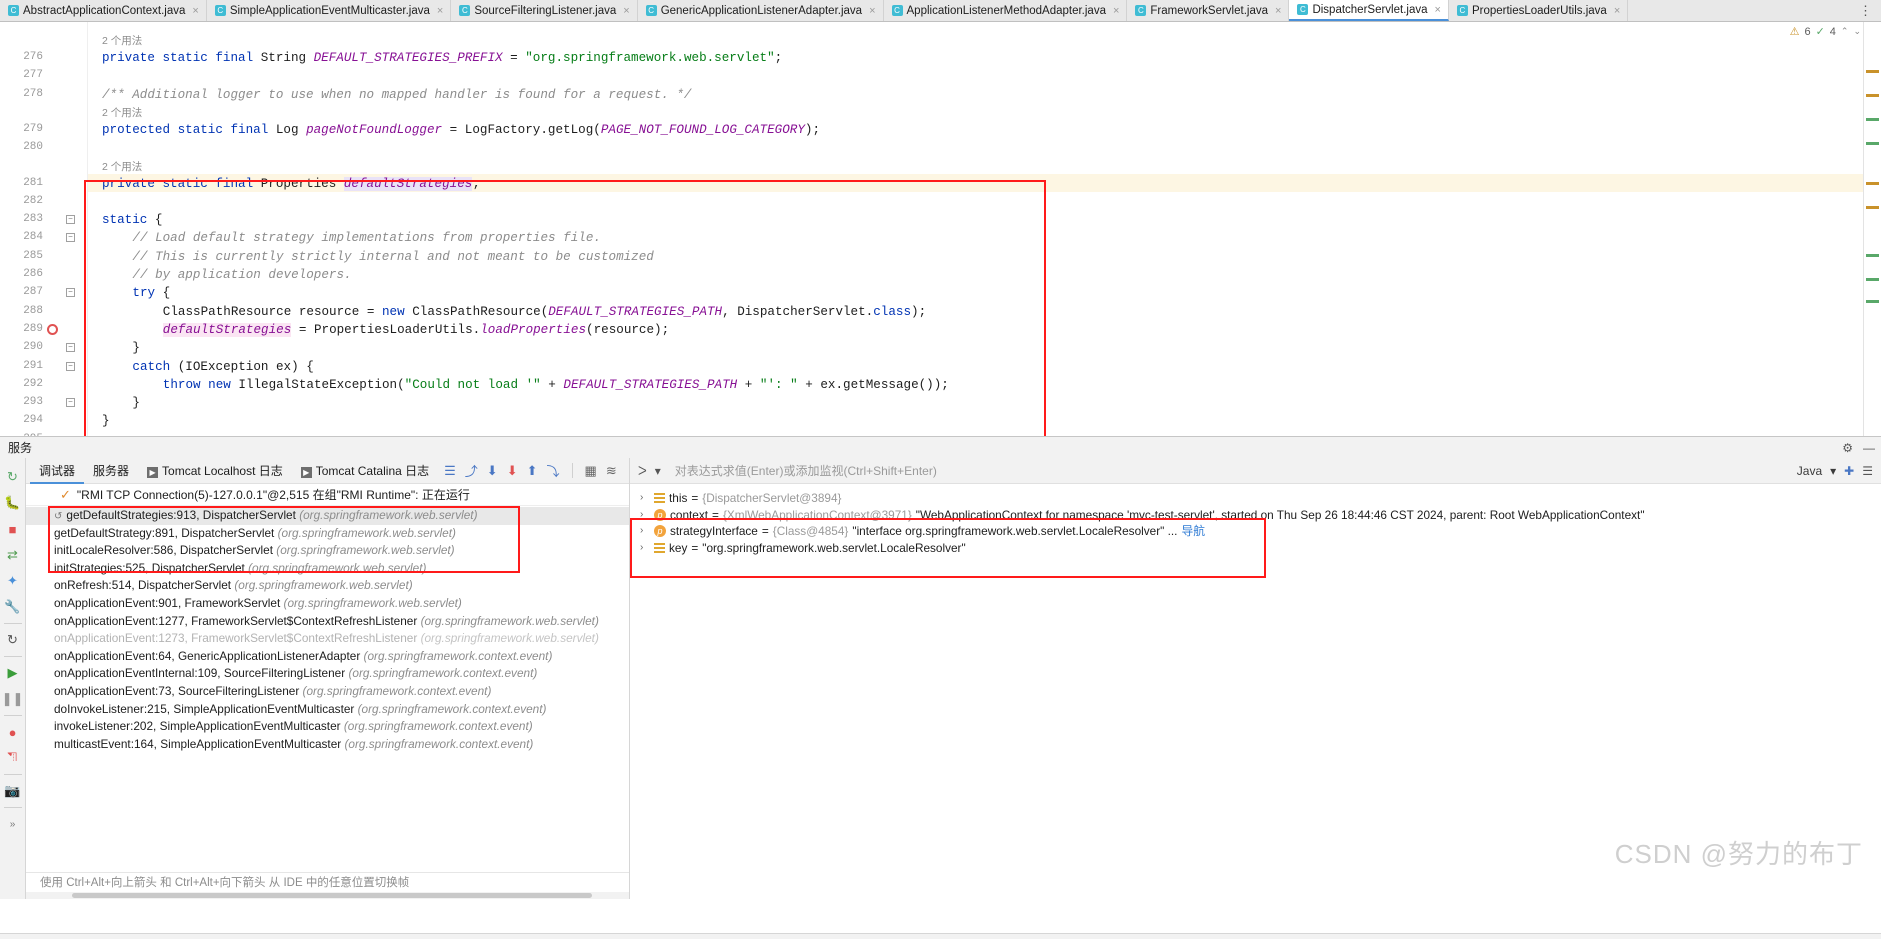 Image resolution: width=1881 pixels, height=939 pixels. What do you see at coordinates (1255, 498) in the screenshot?
I see `variable-row: › this = {DispatcherServlet@3894}` at bounding box center [1255, 498].